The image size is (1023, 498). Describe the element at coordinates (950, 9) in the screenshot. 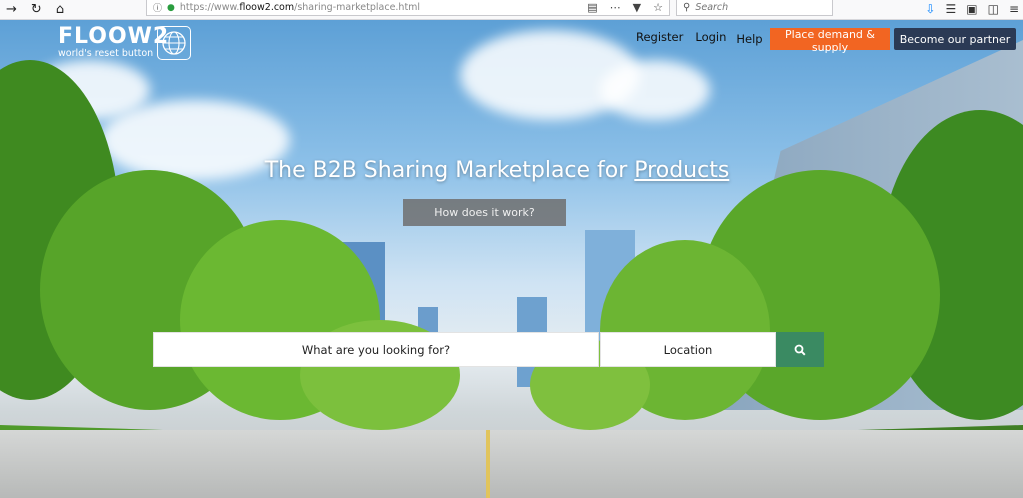

I see `library-icon: ☰` at that location.